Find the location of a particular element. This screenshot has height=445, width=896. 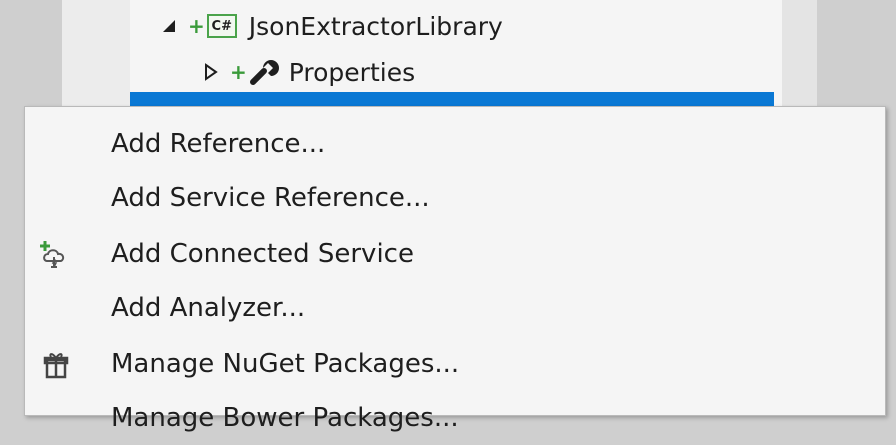

menu-item-label: Add Connected Service is located at coordinates (262, 254).